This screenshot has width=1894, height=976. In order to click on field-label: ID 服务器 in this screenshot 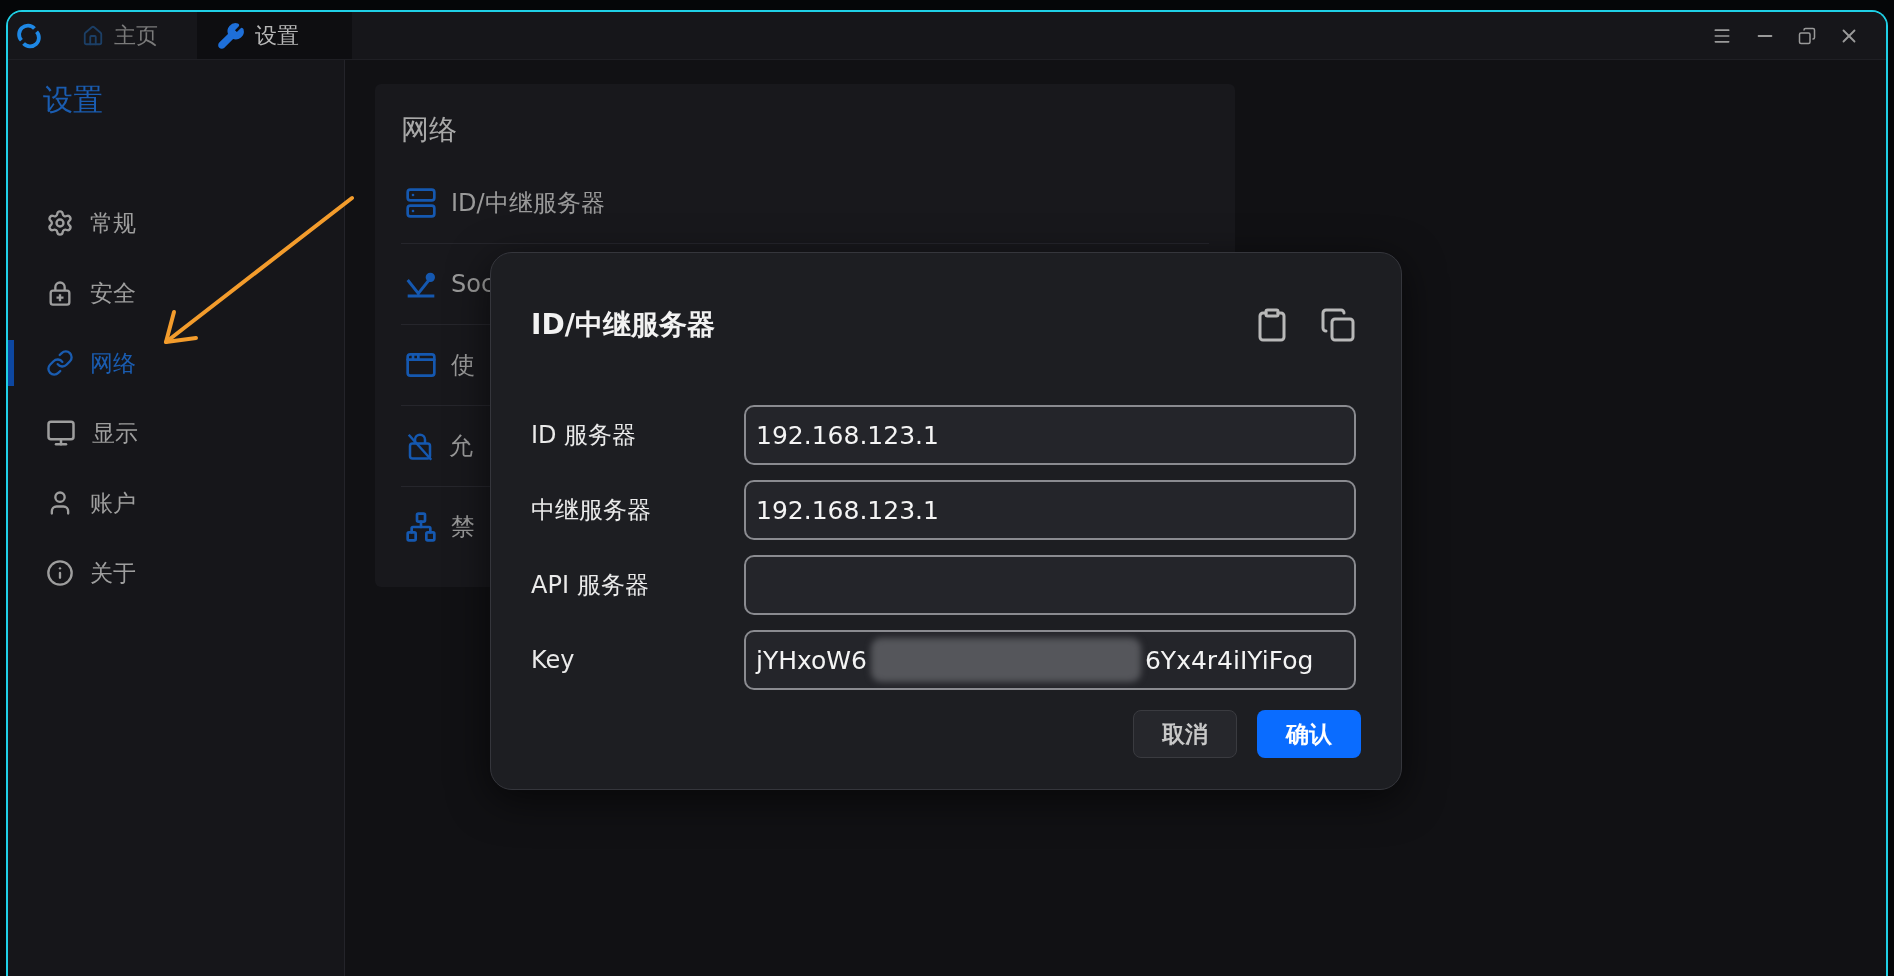, I will do `click(584, 435)`.